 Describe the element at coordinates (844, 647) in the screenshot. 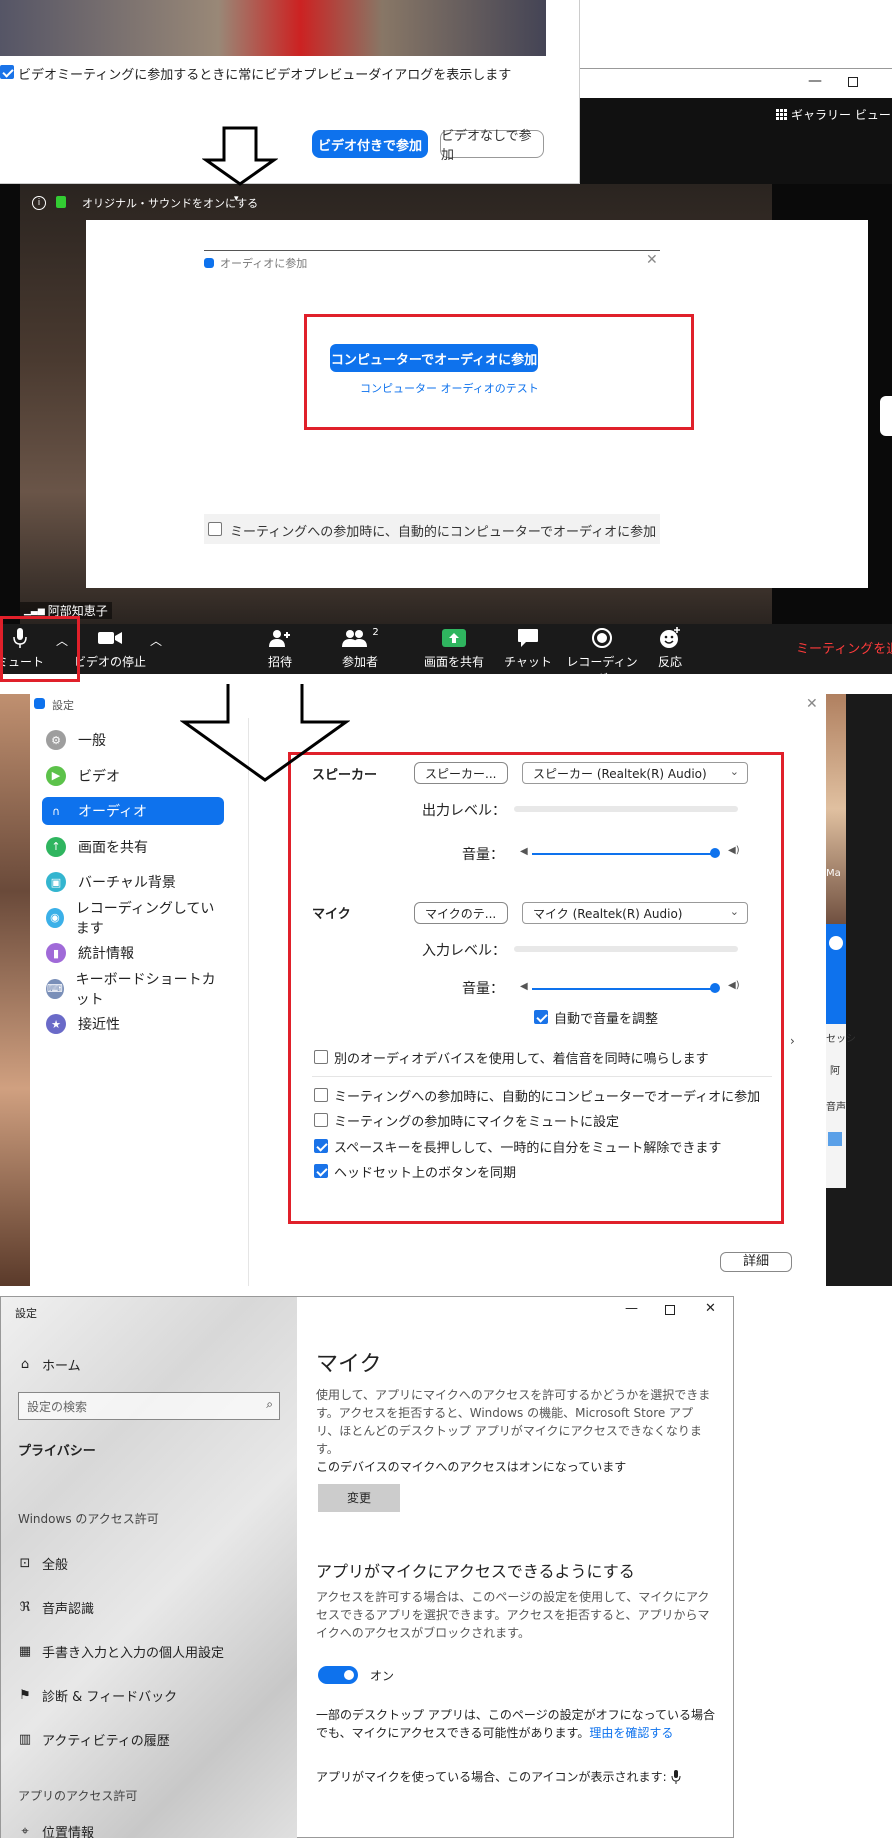

I see `leave-meeting-button: ミーティングを退` at that location.